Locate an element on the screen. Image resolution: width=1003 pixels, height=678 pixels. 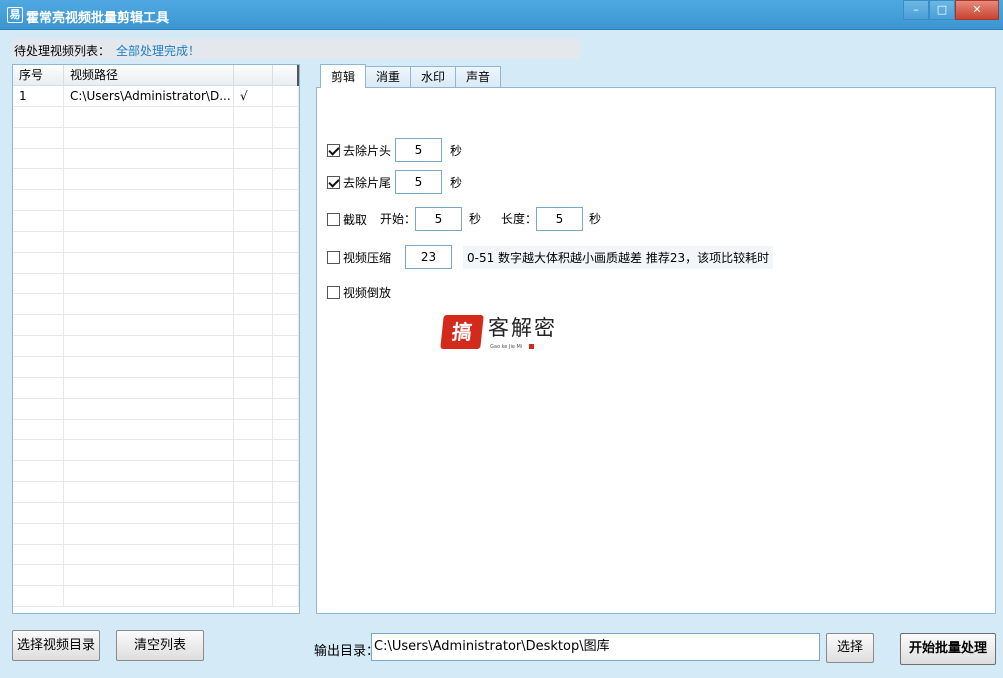
remove-tail-seconds-input: 5 is located at coordinates (418, 182).